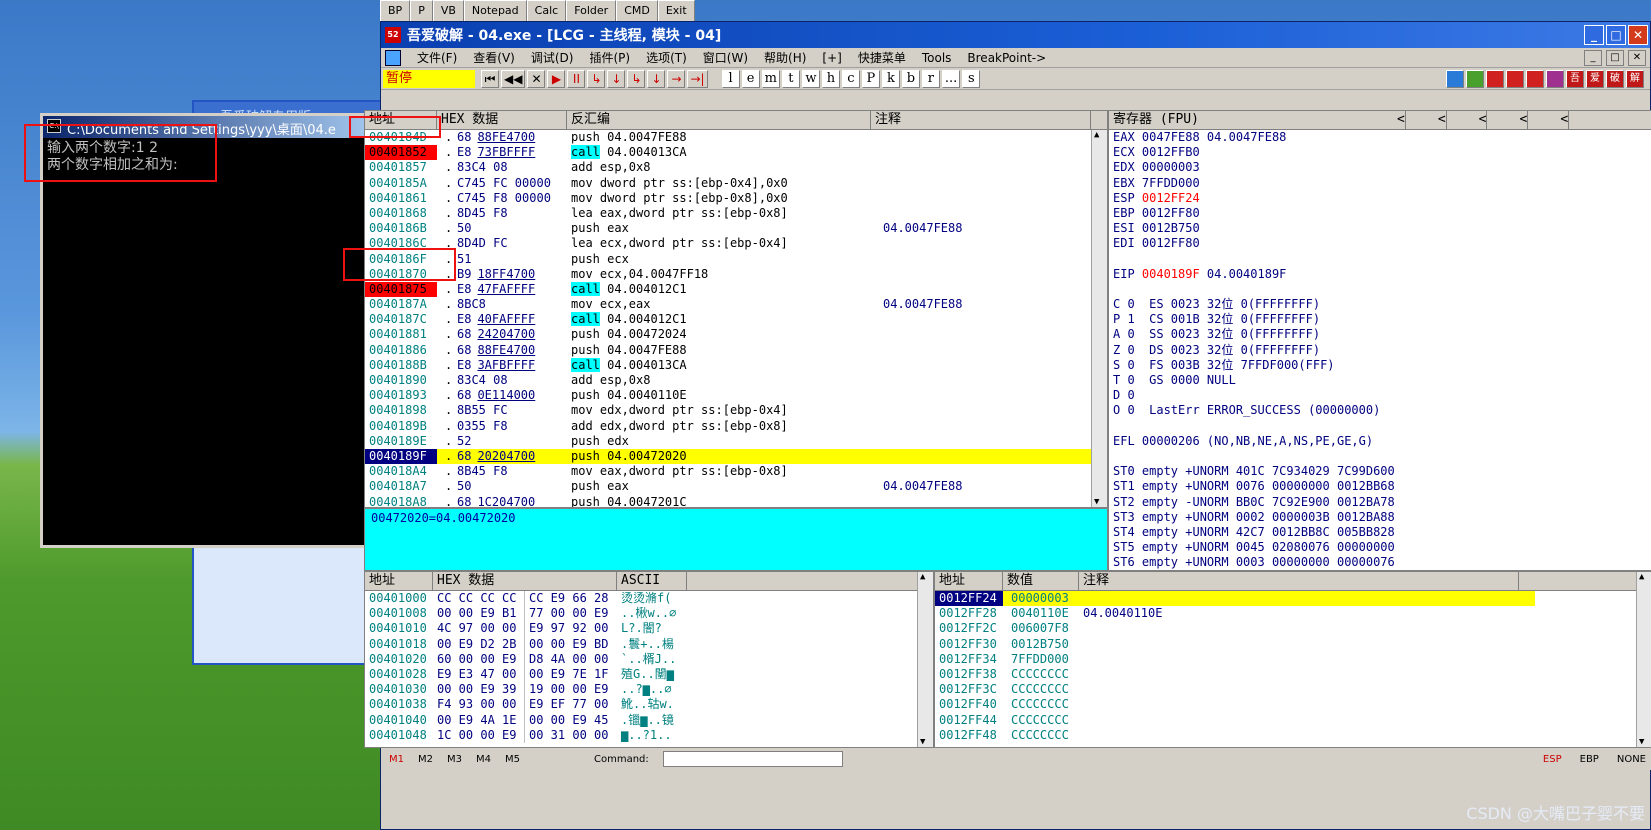 The height and width of the screenshot is (830, 1651). Describe the element at coordinates (1380, 471) in the screenshot. I see `register-line: ST0 empty +UNORM 401C 7C934029 7C99D600` at that location.